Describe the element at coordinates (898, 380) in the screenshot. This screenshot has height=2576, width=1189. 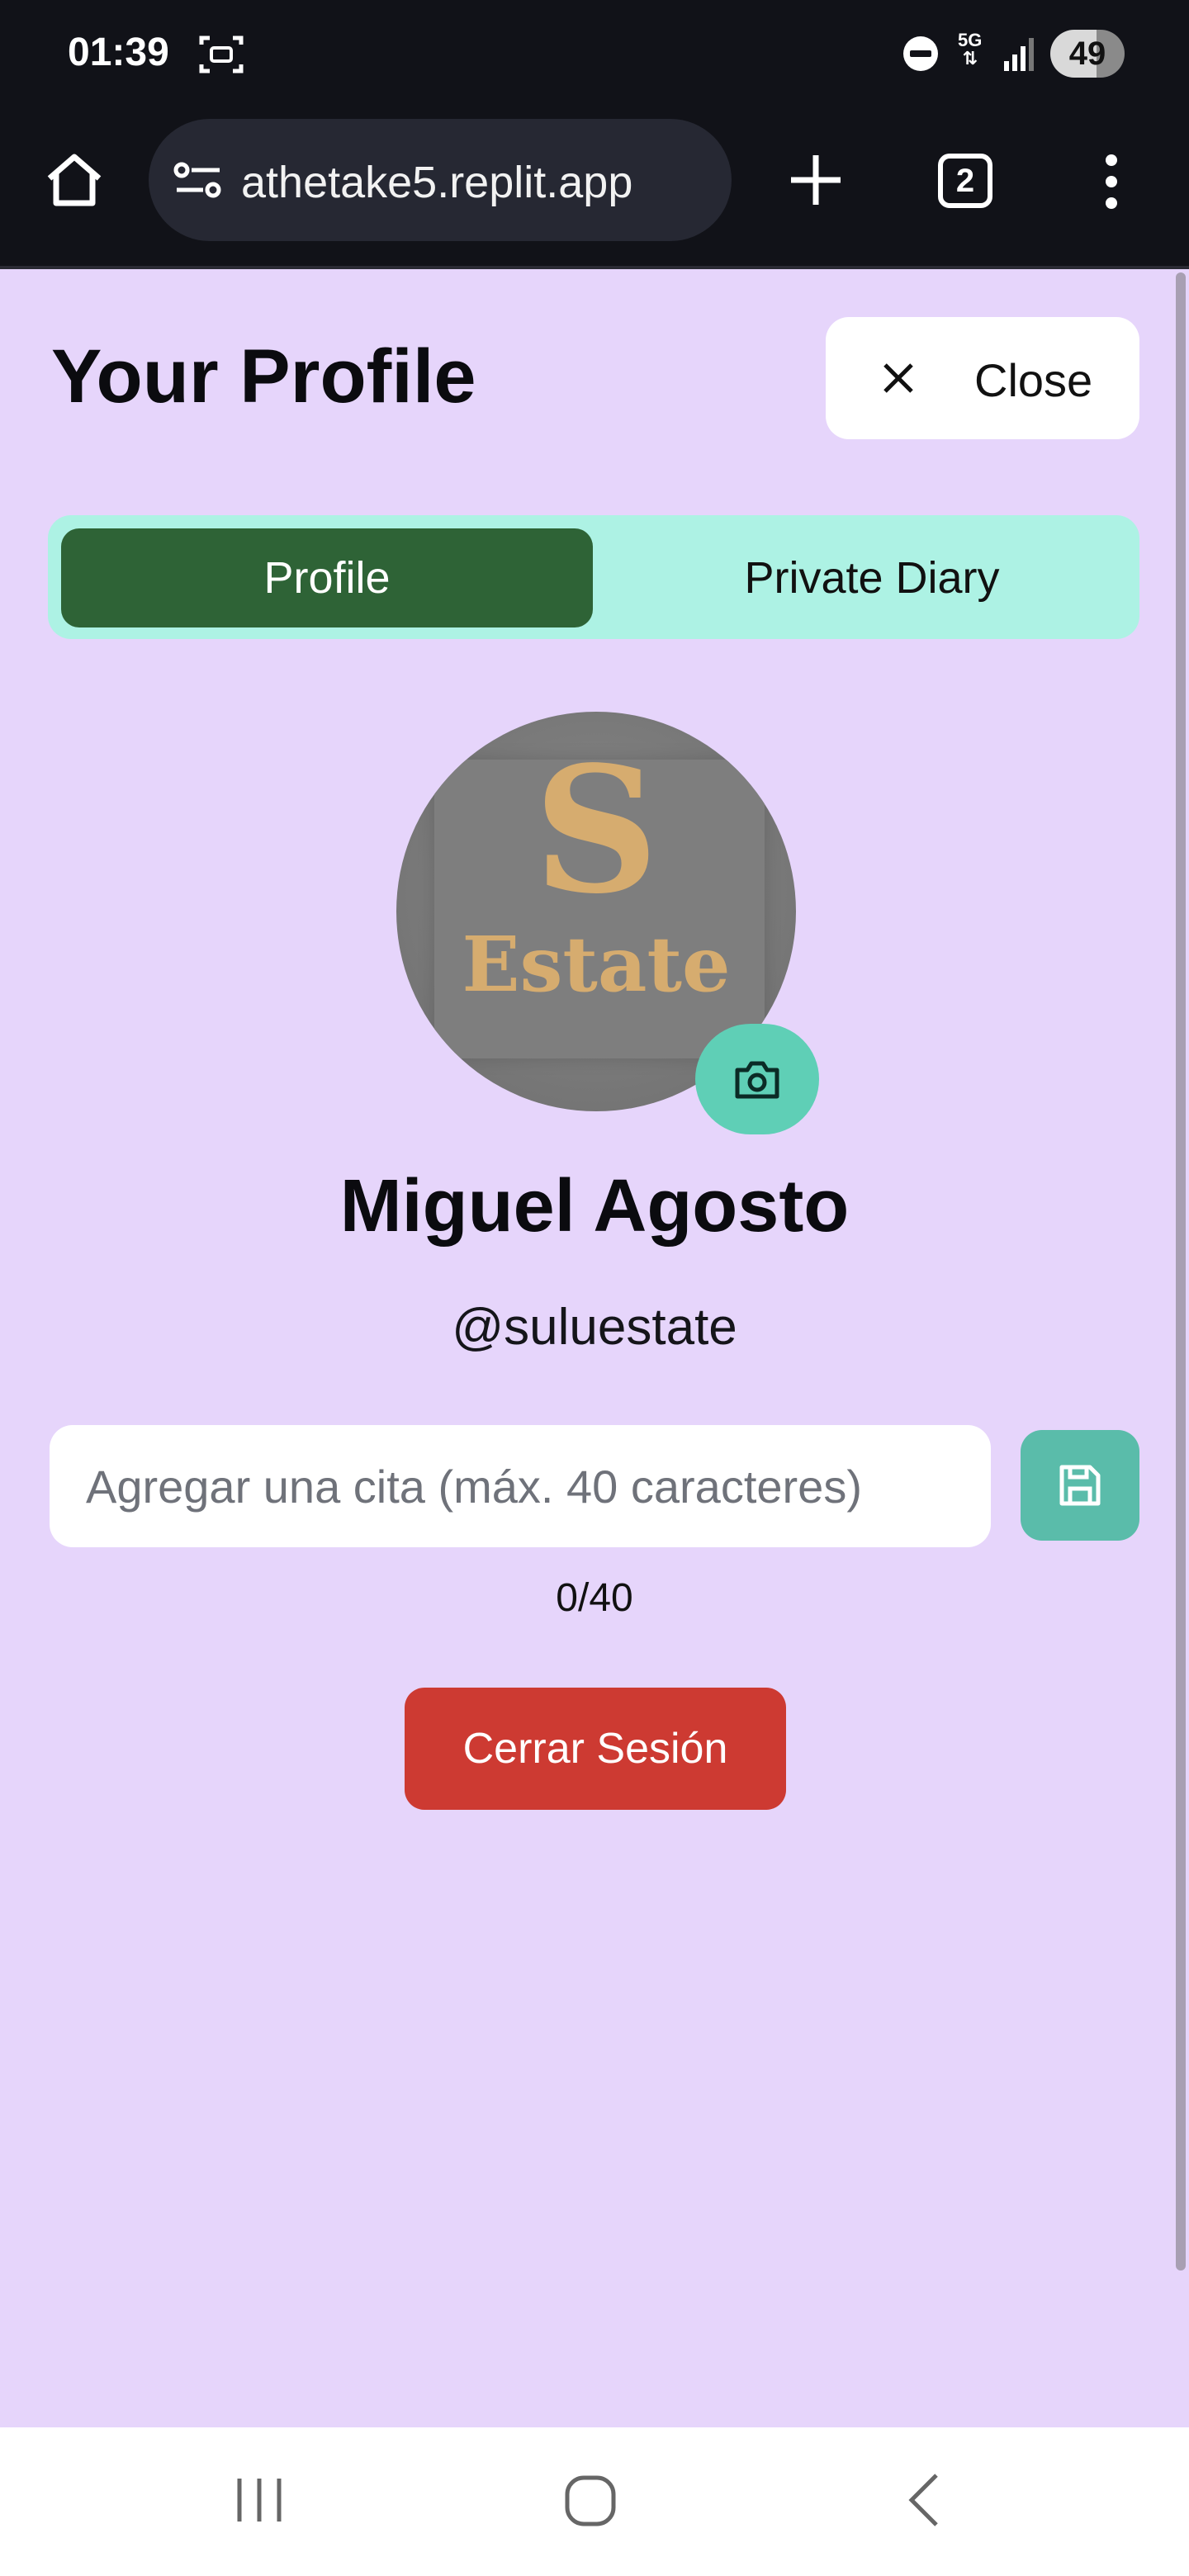
I see `close-icon` at that location.